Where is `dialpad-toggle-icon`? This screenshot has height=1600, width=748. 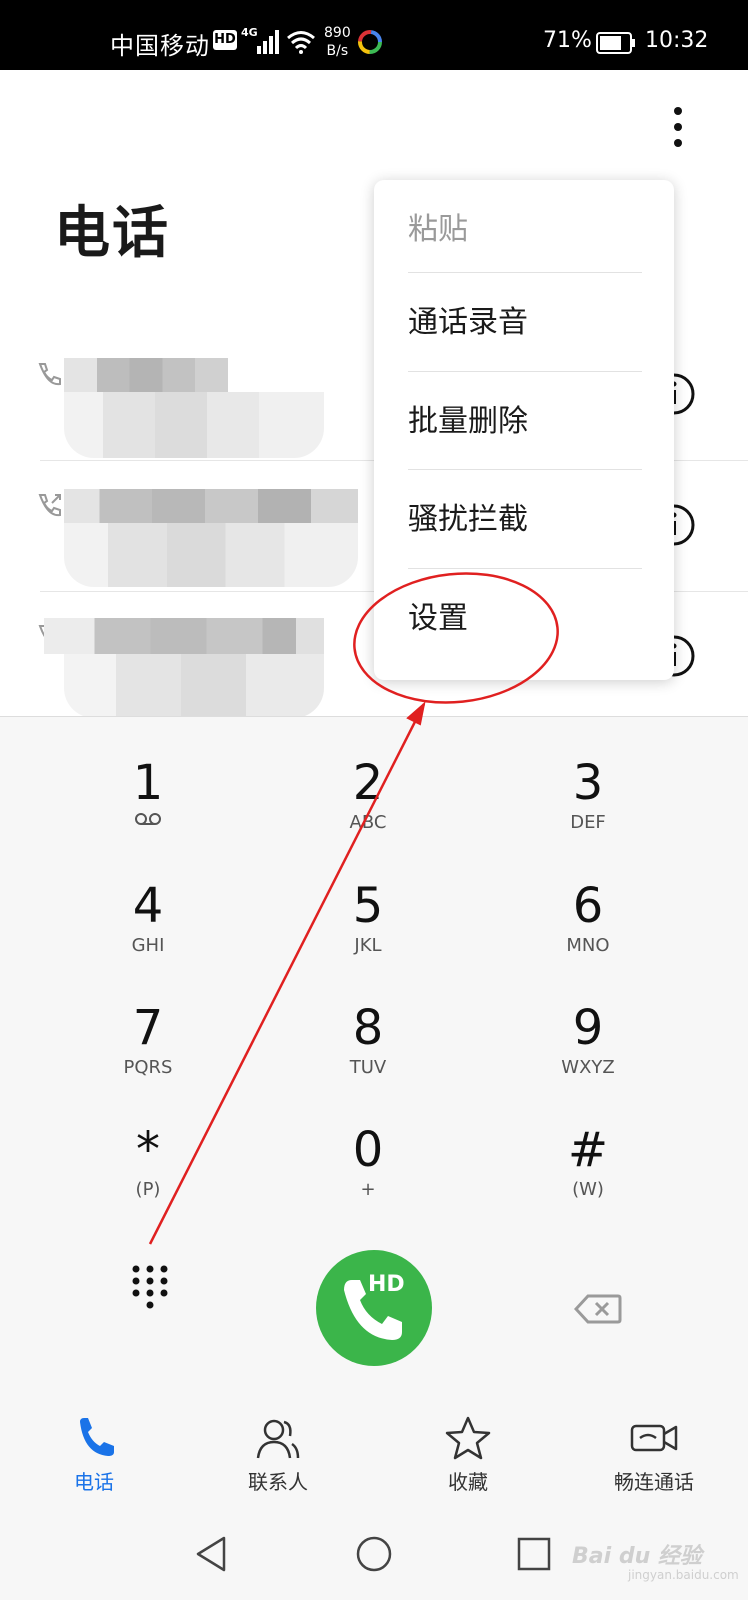 dialpad-toggle-icon is located at coordinates (150, 1287).